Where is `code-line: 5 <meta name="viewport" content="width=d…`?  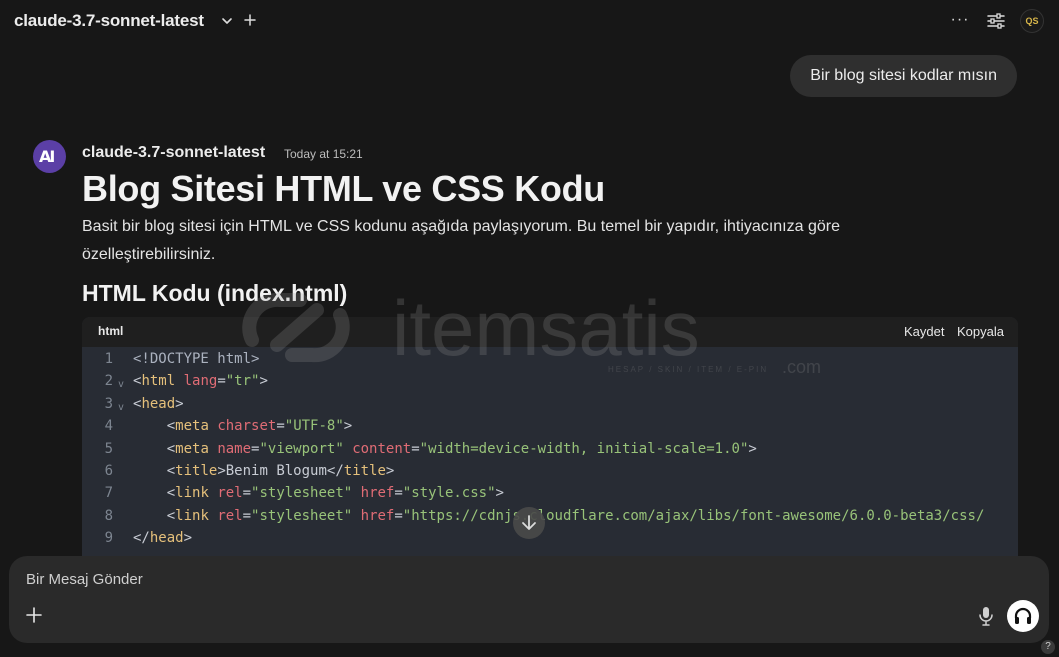
code-line: 5 <meta name="viewport" content="width=d… is located at coordinates (550, 449).